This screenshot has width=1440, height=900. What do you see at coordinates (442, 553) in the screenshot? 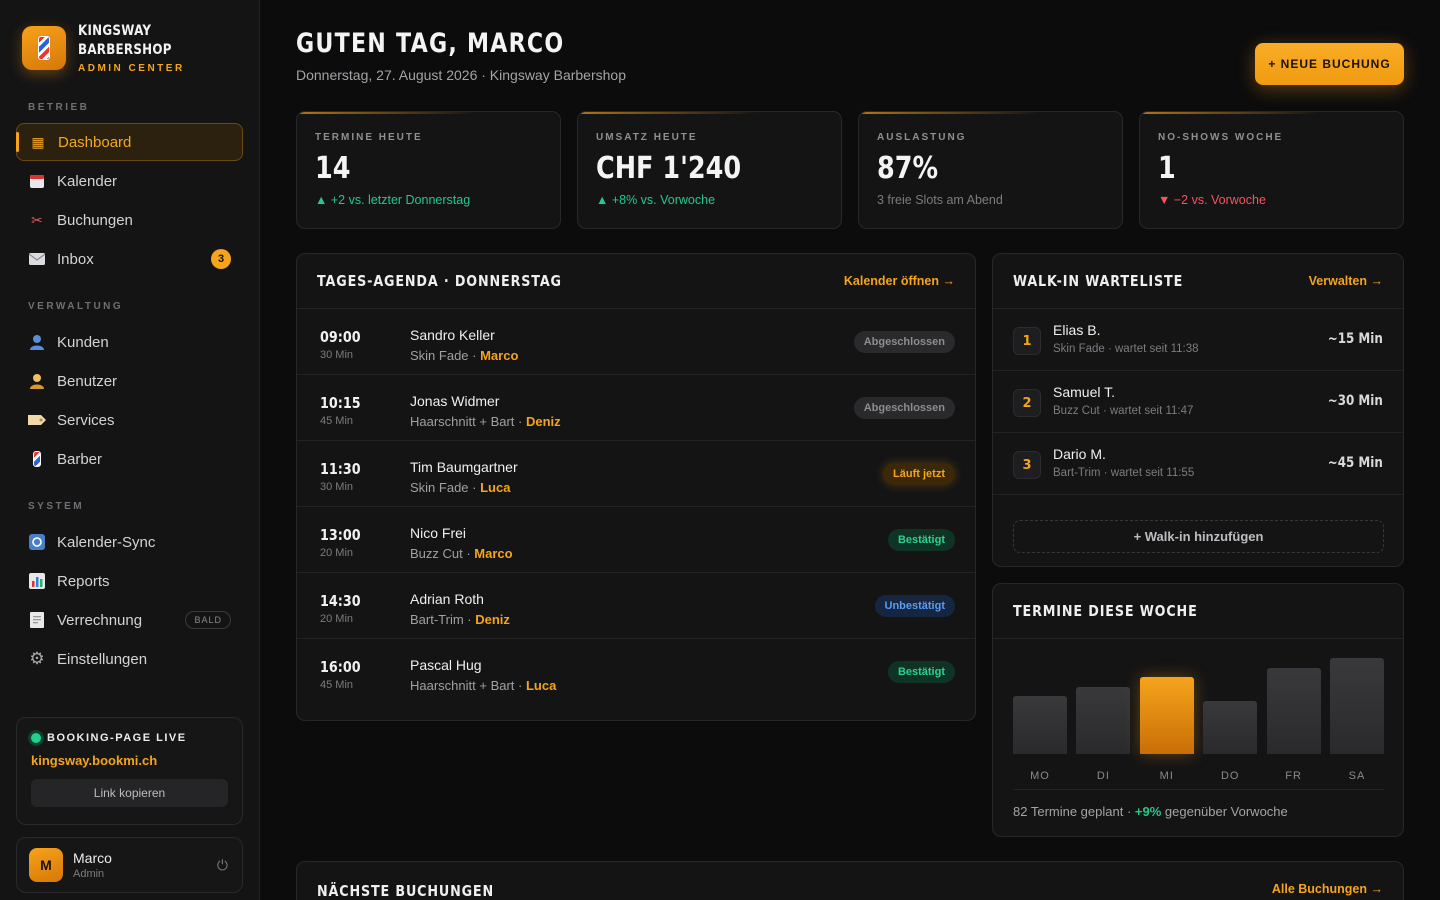
I see `service-name: Buzz Cut ·` at bounding box center [442, 553].